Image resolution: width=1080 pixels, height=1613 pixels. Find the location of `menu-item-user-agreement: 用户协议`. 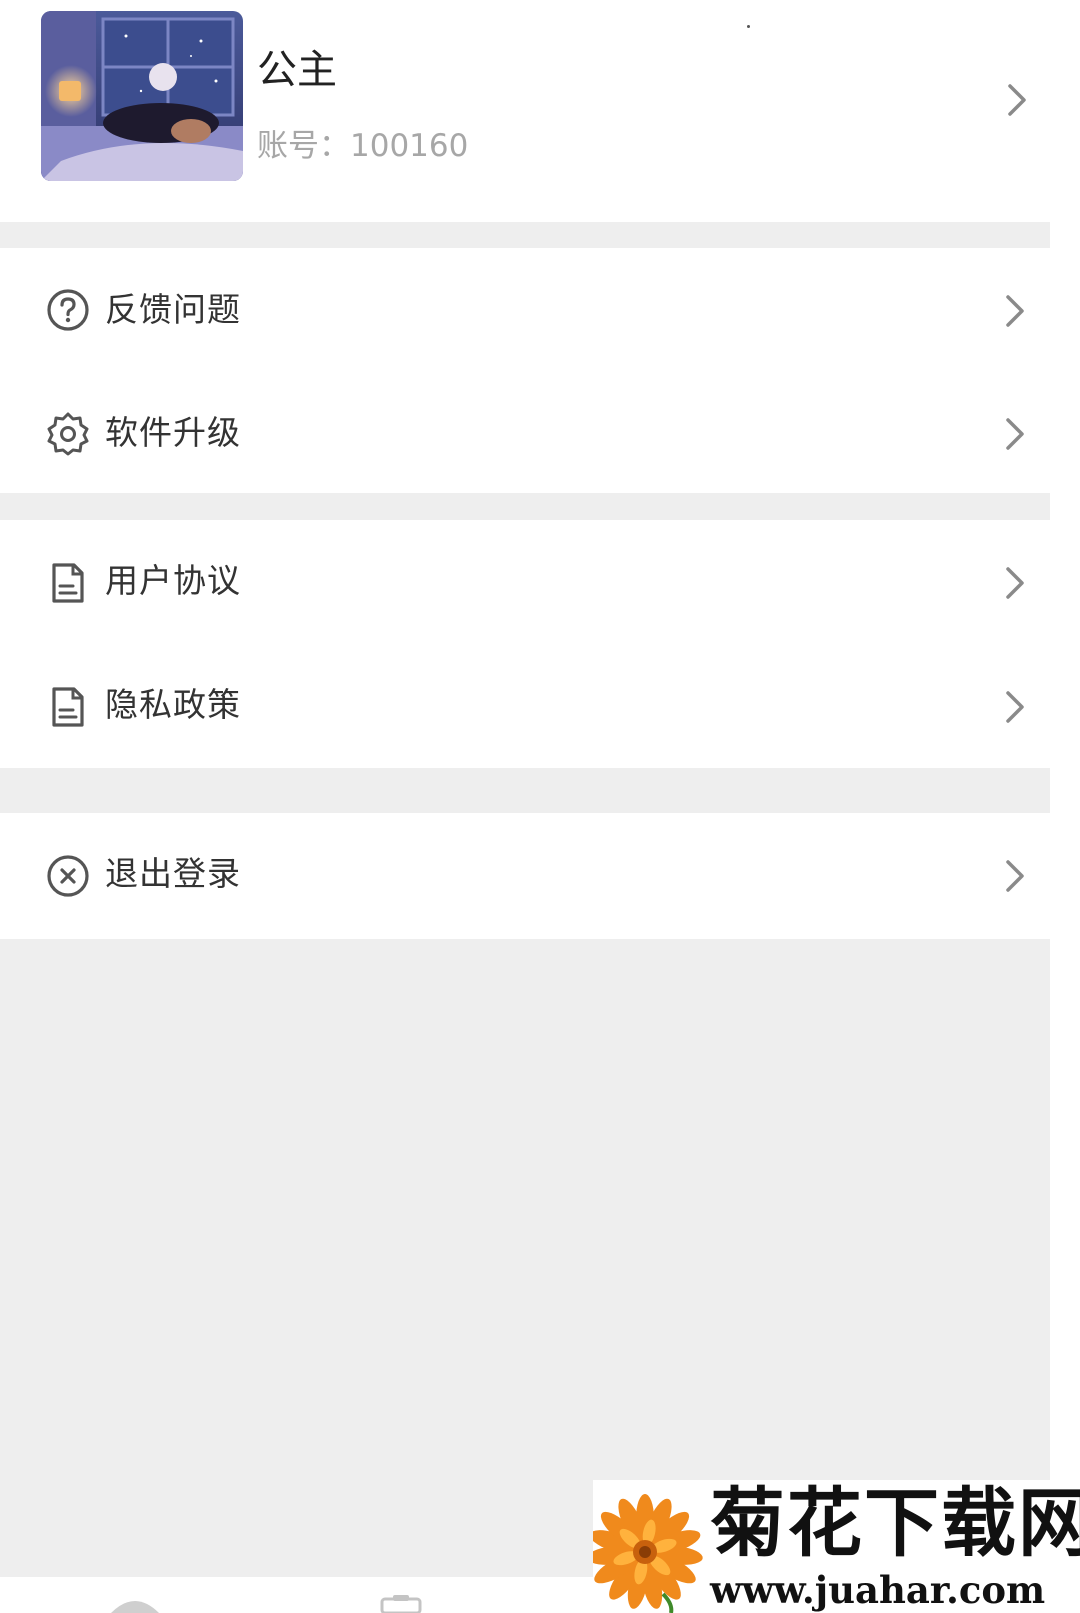

menu-item-user-agreement: 用户协议 is located at coordinates (525, 583).